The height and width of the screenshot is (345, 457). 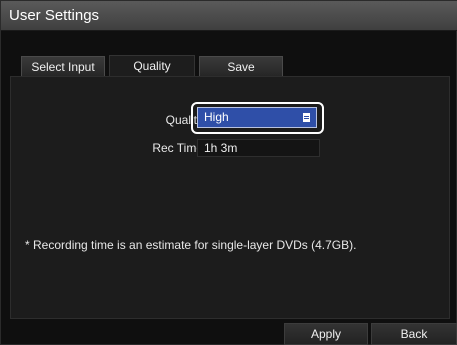 What do you see at coordinates (258, 148) in the screenshot?
I see `rec-time-value: 1h 3m` at bounding box center [258, 148].